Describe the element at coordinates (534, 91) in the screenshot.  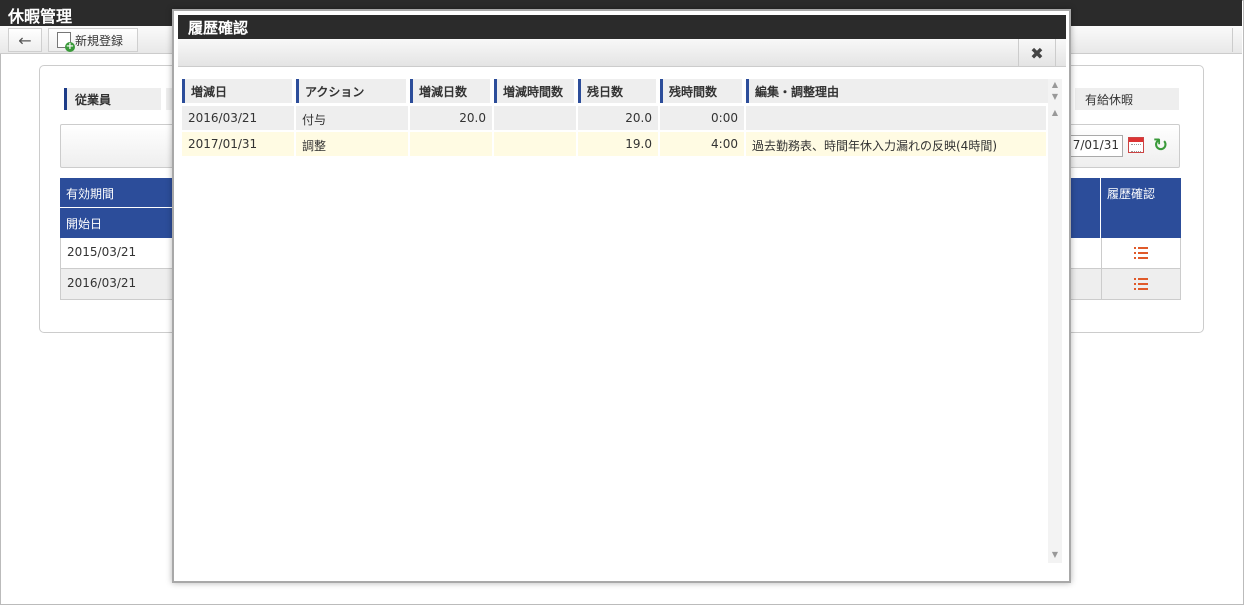
I see `col-change-hours: 増減時間数` at that location.